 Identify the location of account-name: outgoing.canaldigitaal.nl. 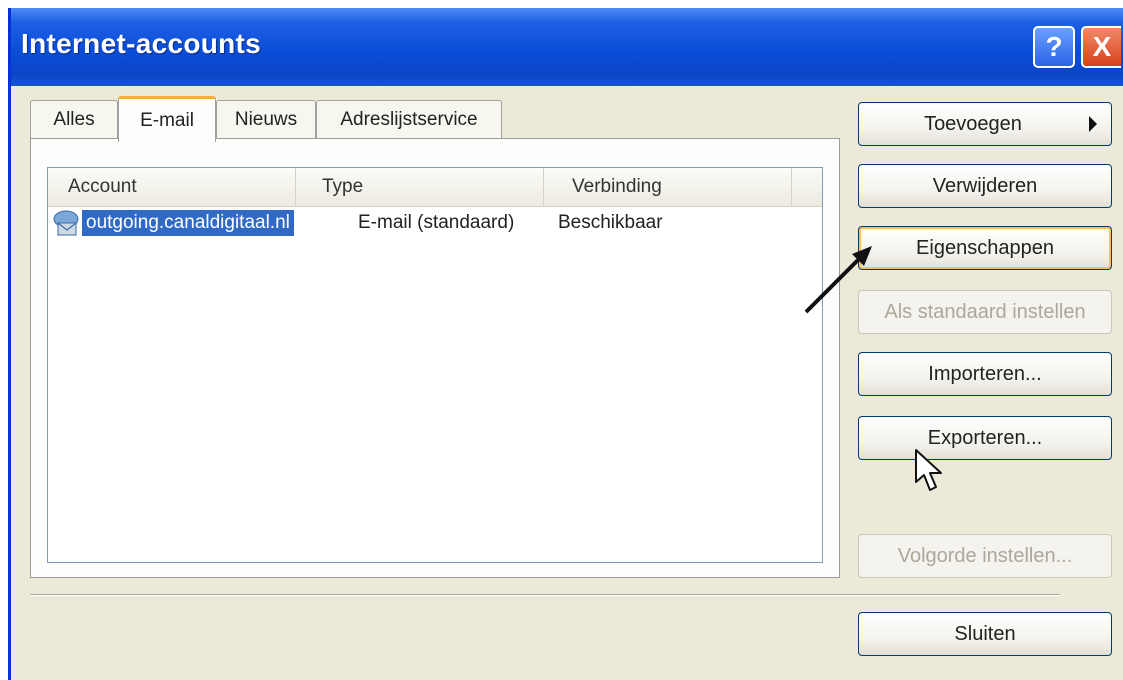
(188, 223).